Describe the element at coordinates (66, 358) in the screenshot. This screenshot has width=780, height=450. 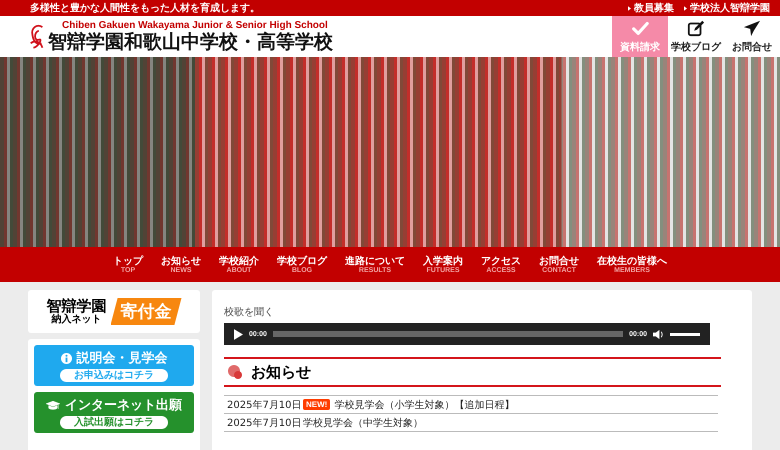
I see `info-icon` at that location.